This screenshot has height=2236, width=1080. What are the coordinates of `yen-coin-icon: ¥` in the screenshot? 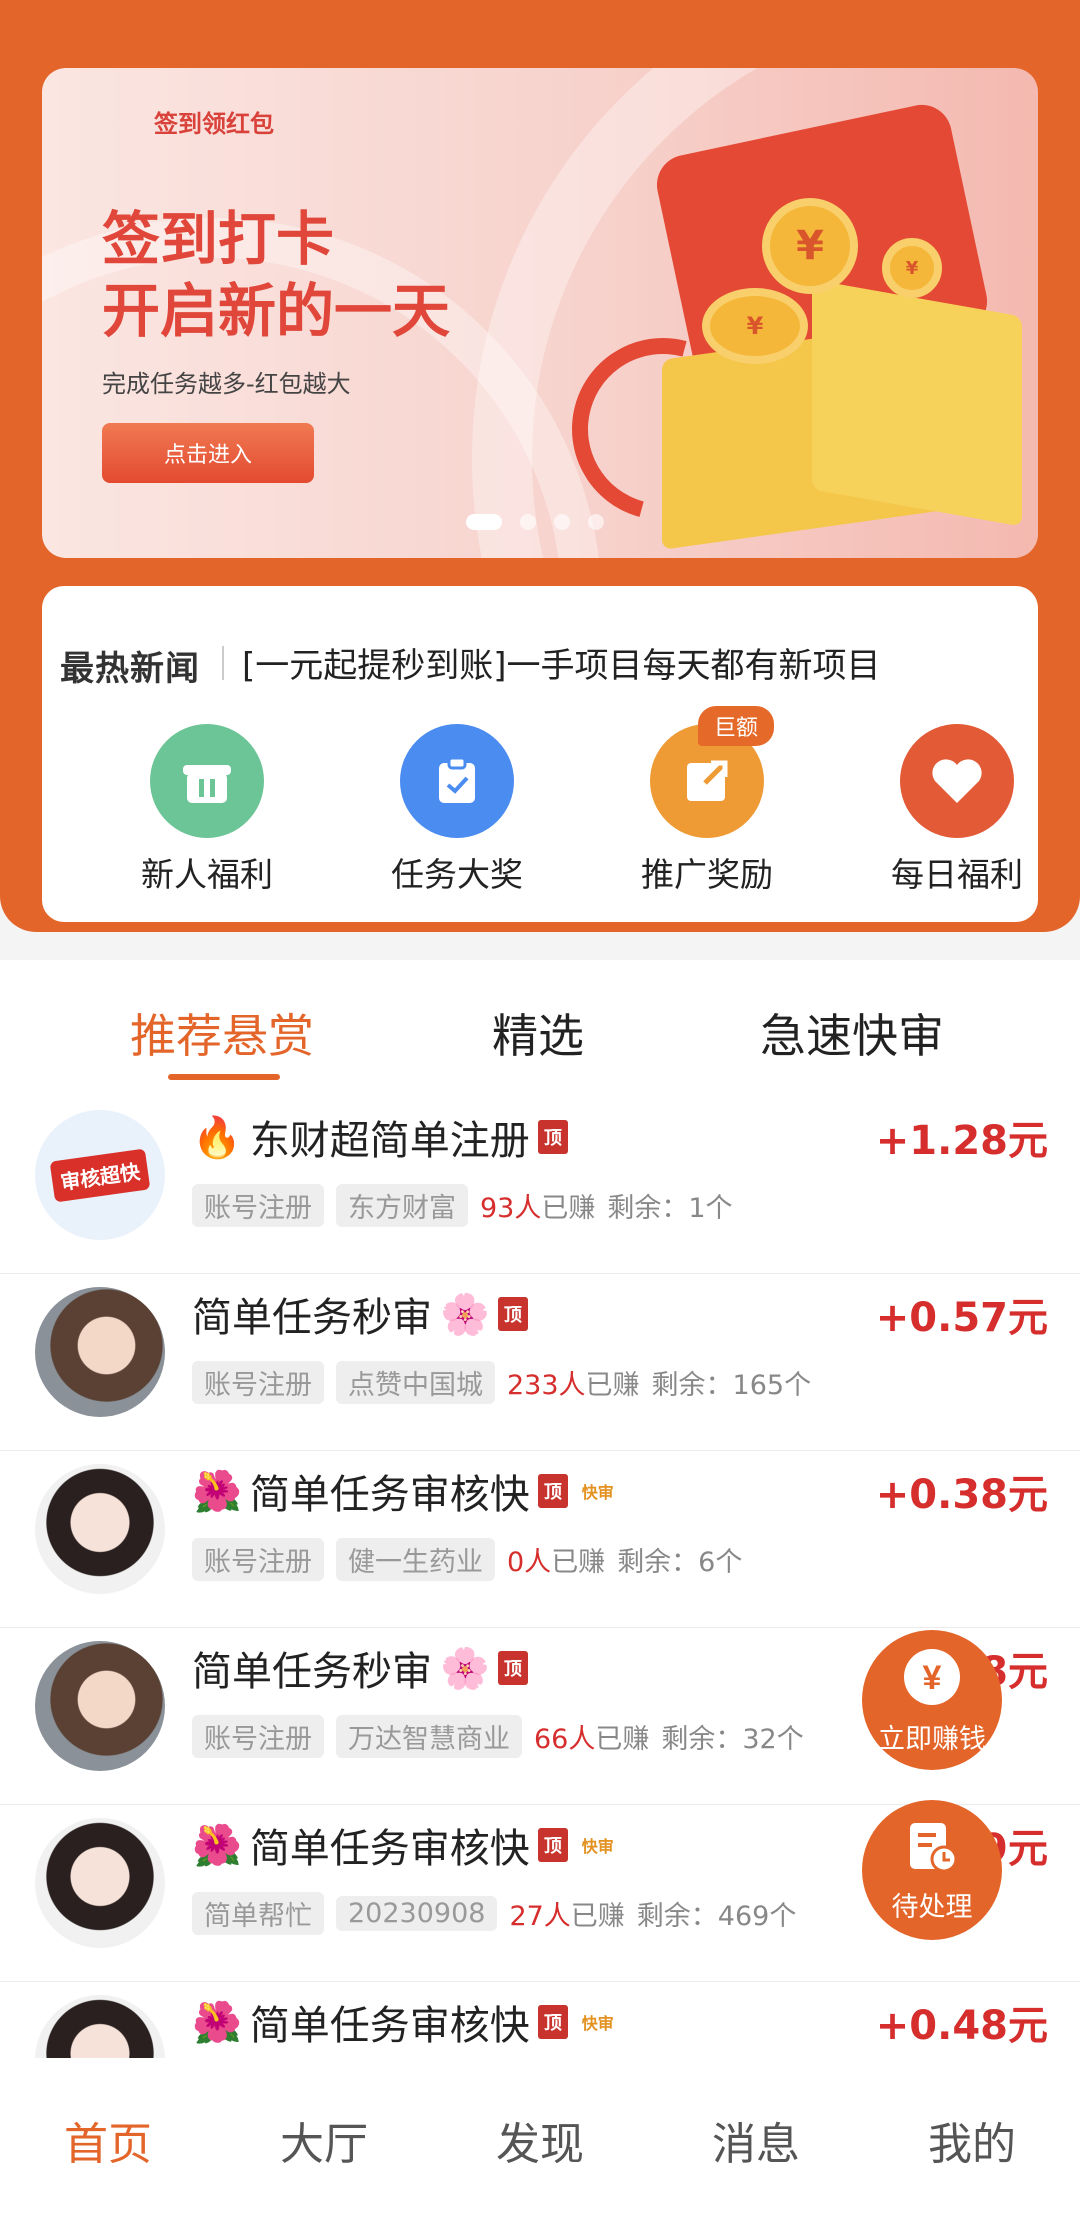 It's located at (932, 1679).